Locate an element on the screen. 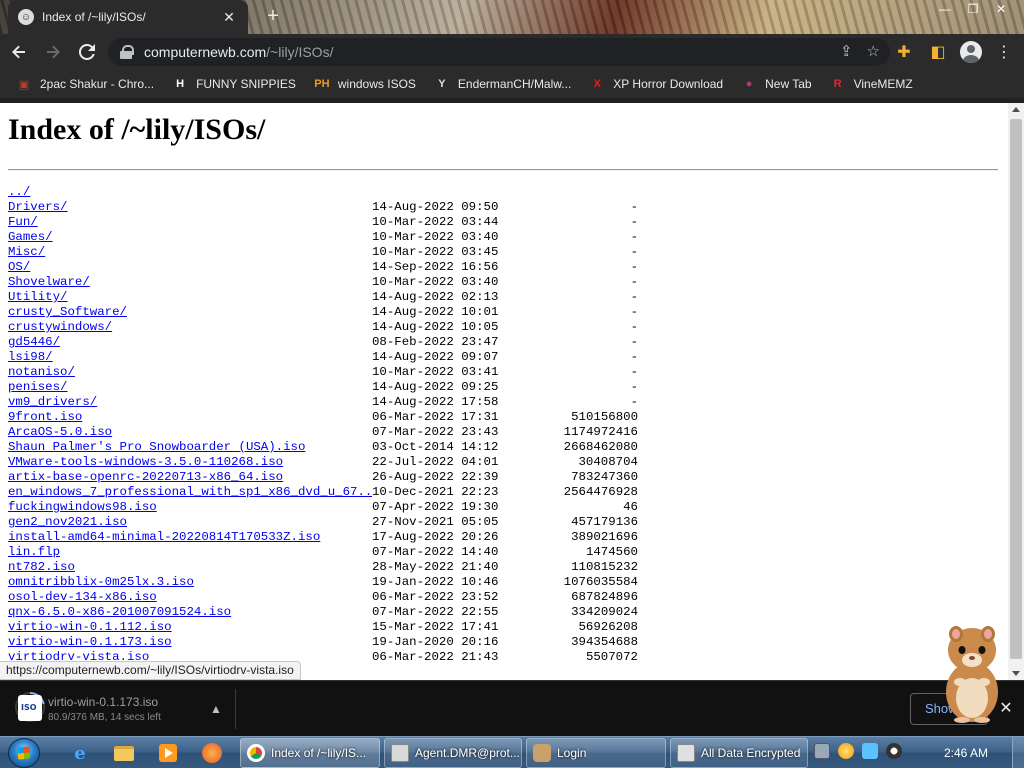 The height and width of the screenshot is (768, 1024). file-link: vm9_drivers/ is located at coordinates (52, 402).